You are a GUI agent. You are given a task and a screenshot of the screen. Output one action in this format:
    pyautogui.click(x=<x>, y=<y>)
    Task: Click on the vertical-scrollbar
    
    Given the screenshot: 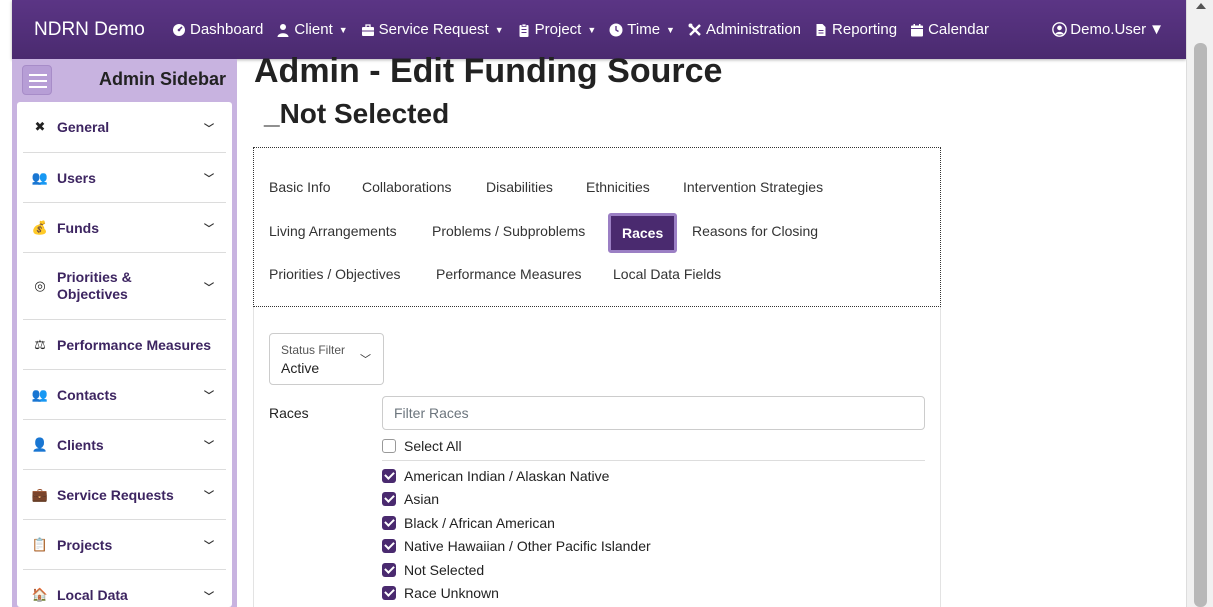 What is the action you would take?
    pyautogui.click(x=1199, y=303)
    